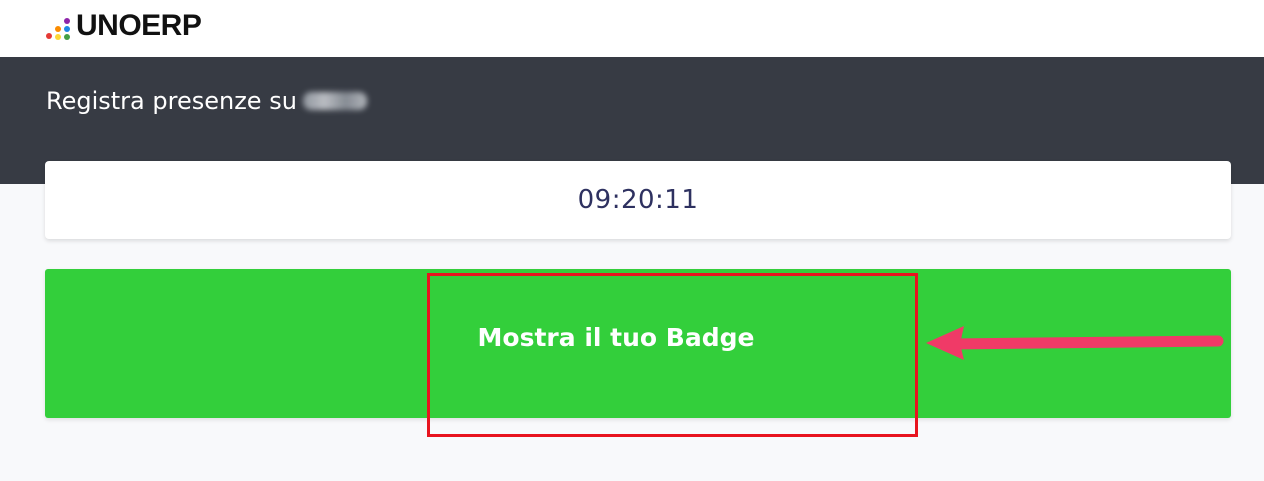  I want to click on show-badge-button-label: Mostra il tuo Badge, so click(616, 337).